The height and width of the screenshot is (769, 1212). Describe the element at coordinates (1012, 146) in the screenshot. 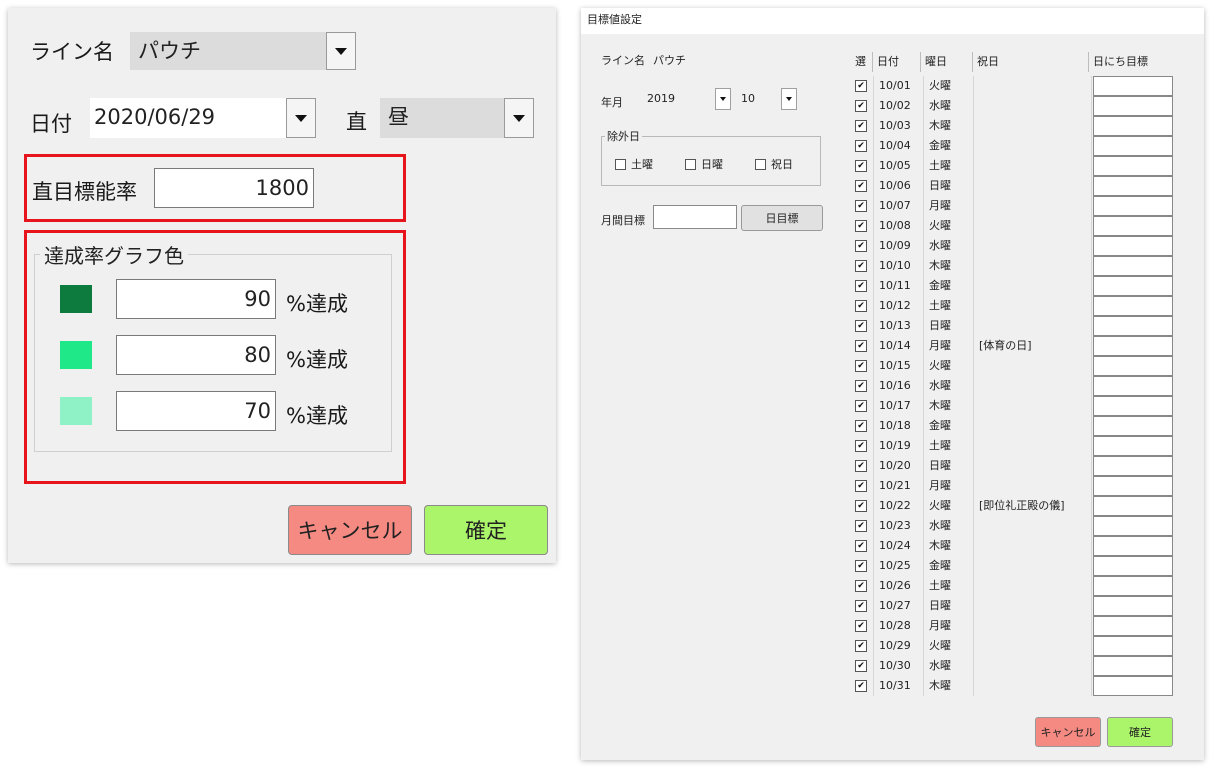

I see `table-row: ✔ 10/04 金曜` at that location.